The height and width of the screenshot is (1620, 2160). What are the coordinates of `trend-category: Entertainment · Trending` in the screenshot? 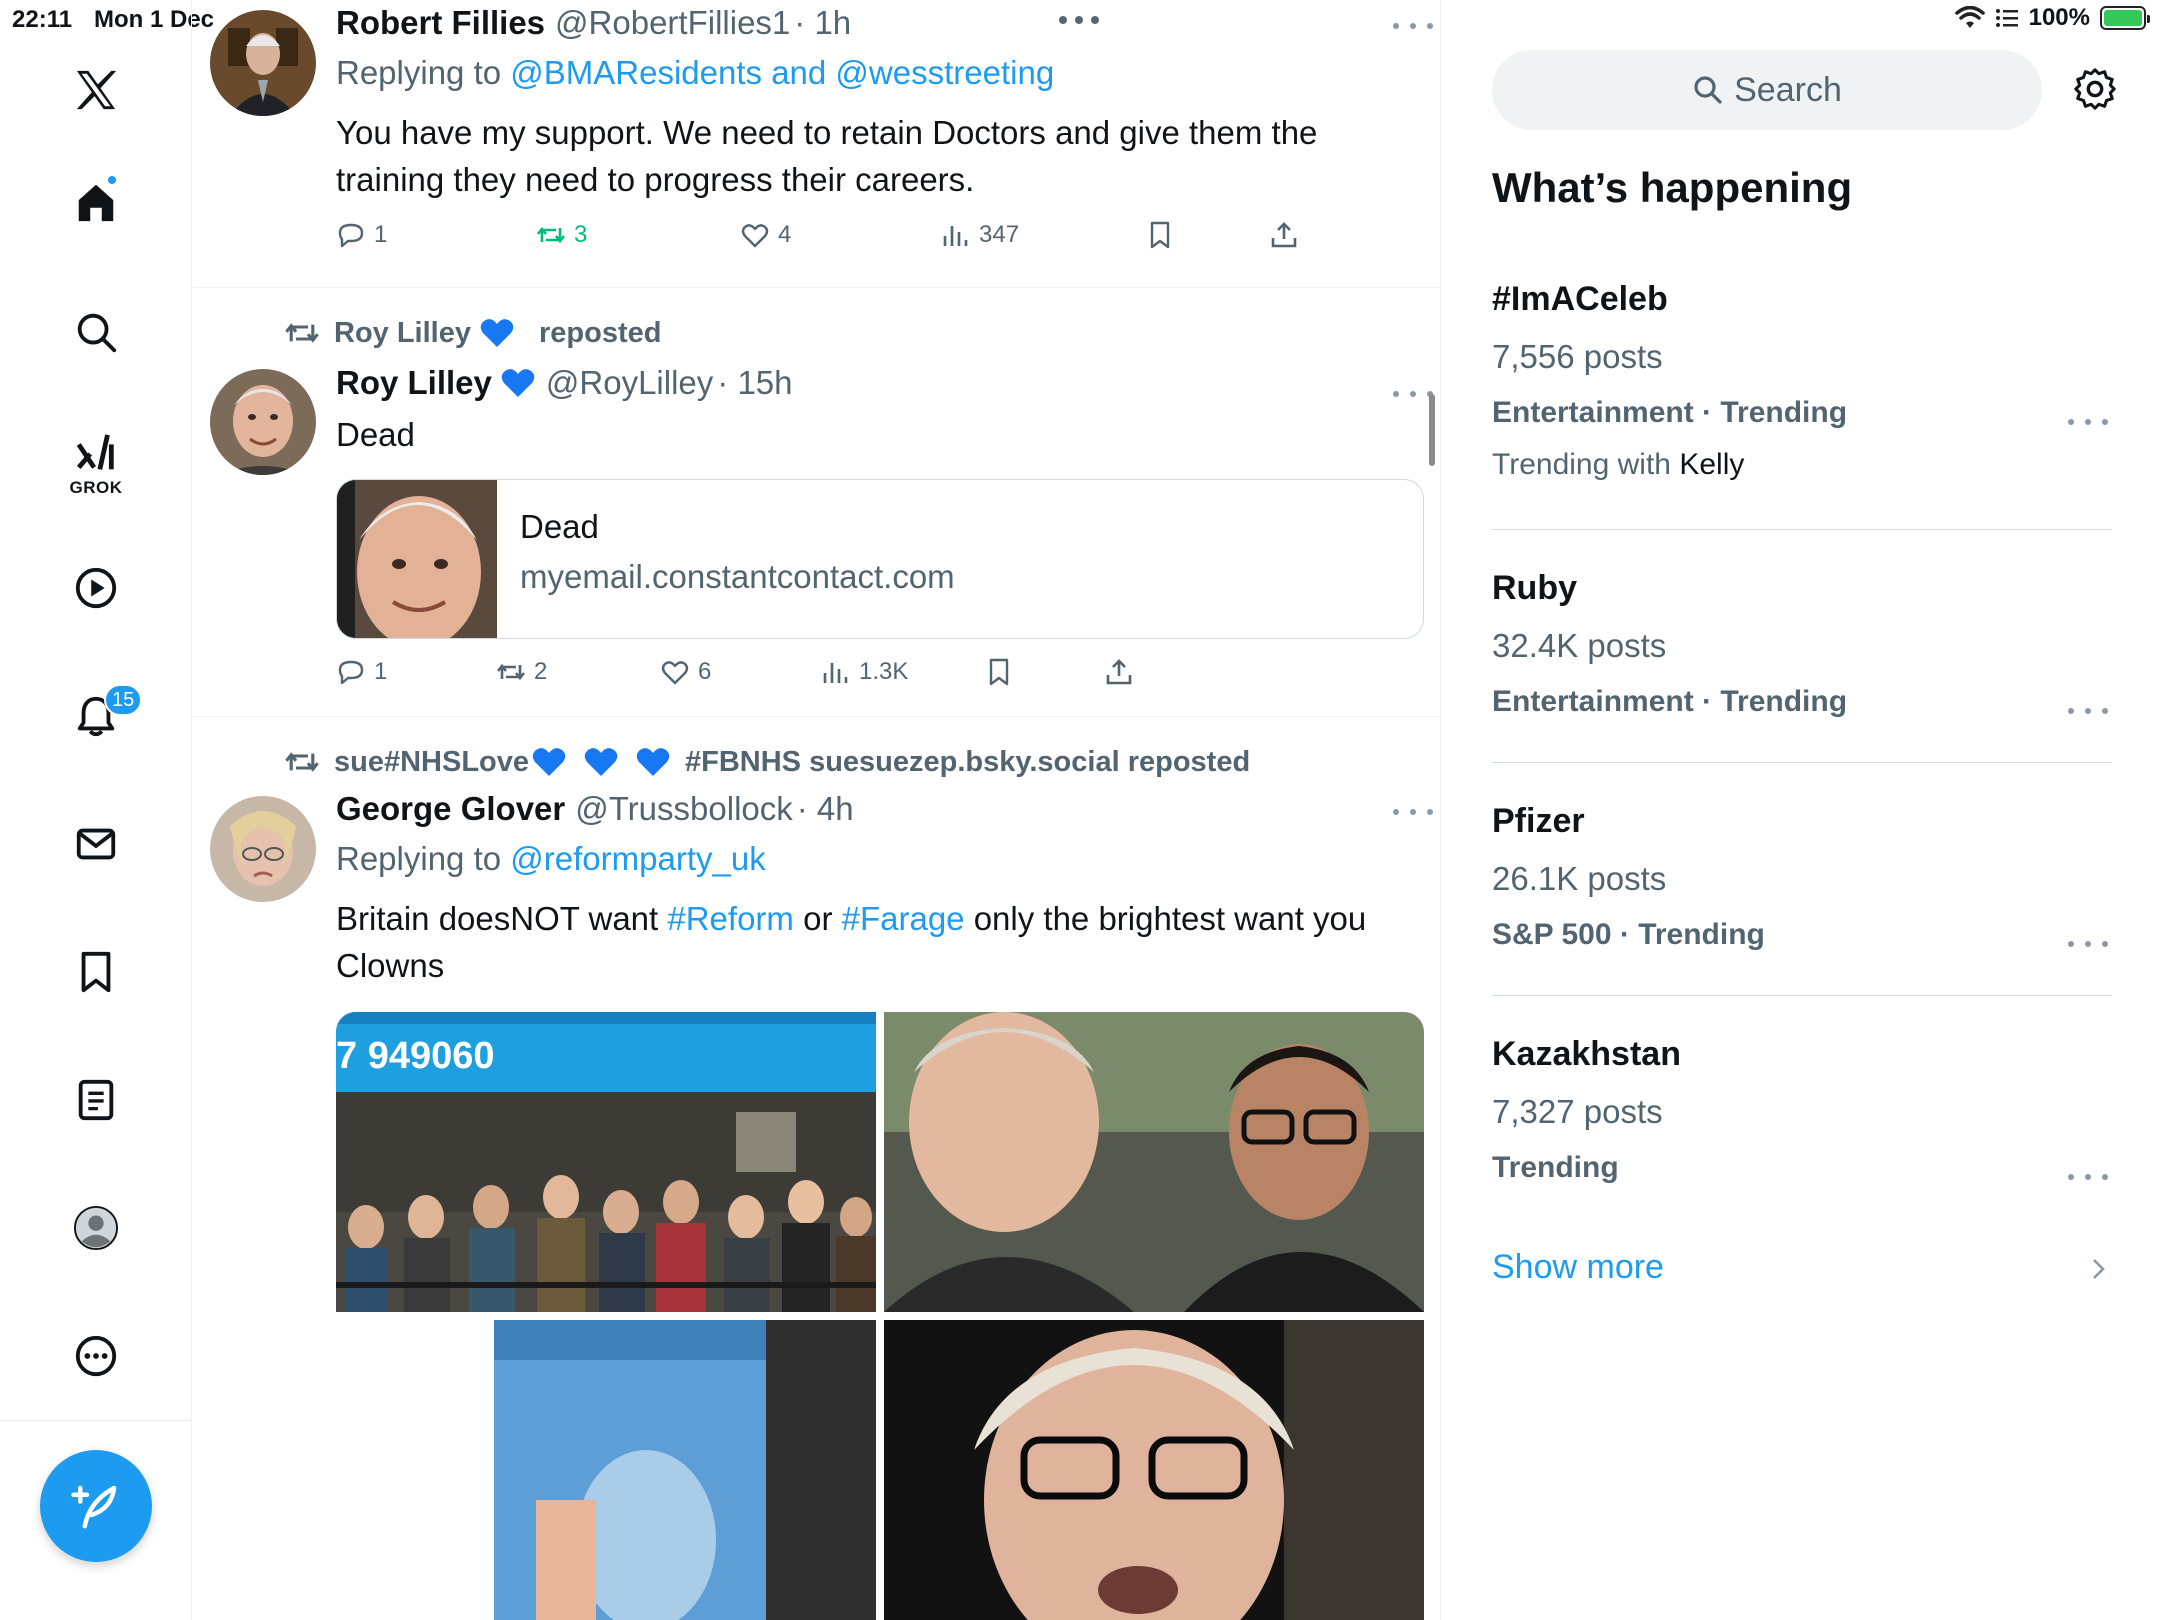 It's located at (1670, 412).